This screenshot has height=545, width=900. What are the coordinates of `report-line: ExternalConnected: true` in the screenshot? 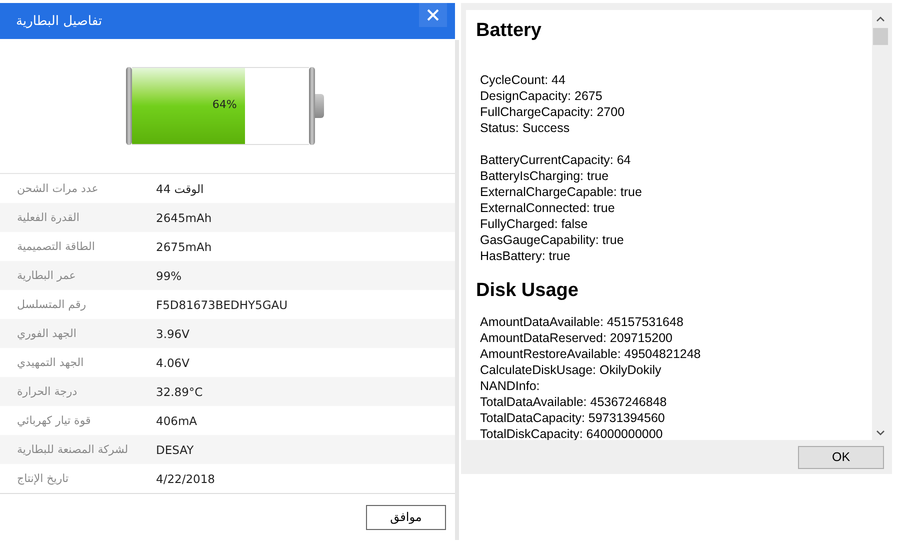 It's located at (548, 208).